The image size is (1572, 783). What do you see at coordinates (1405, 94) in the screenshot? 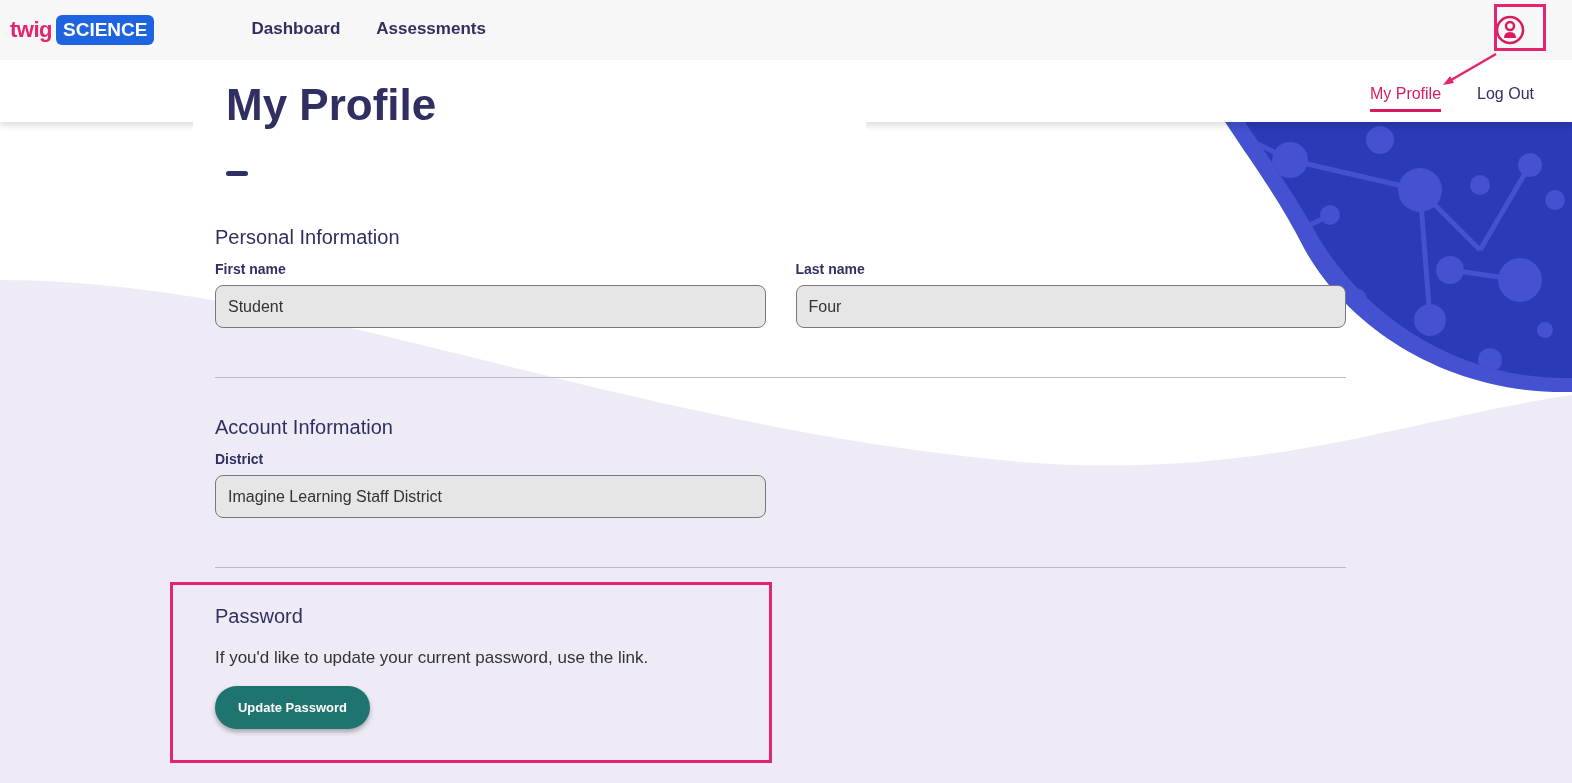
I see `profile-menu-tab: My Profile` at bounding box center [1405, 94].